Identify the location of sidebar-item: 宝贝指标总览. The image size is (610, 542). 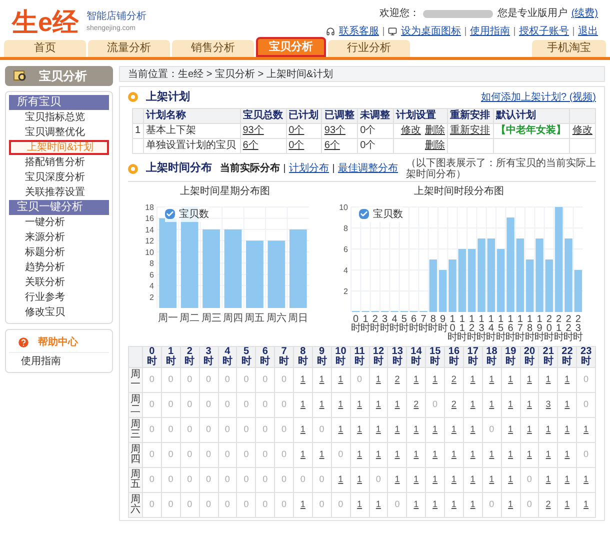
(59, 117).